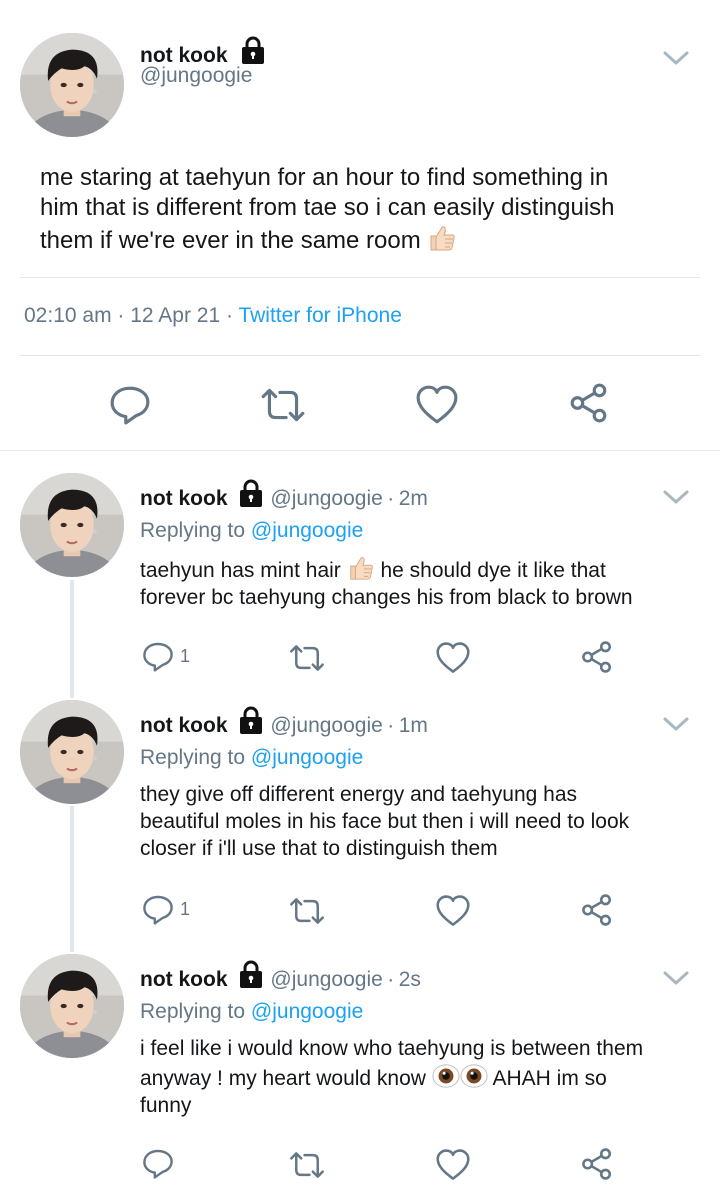 Image resolution: width=720 pixels, height=1187 pixels. I want to click on source-link: Twitter for iPhone, so click(319, 315).